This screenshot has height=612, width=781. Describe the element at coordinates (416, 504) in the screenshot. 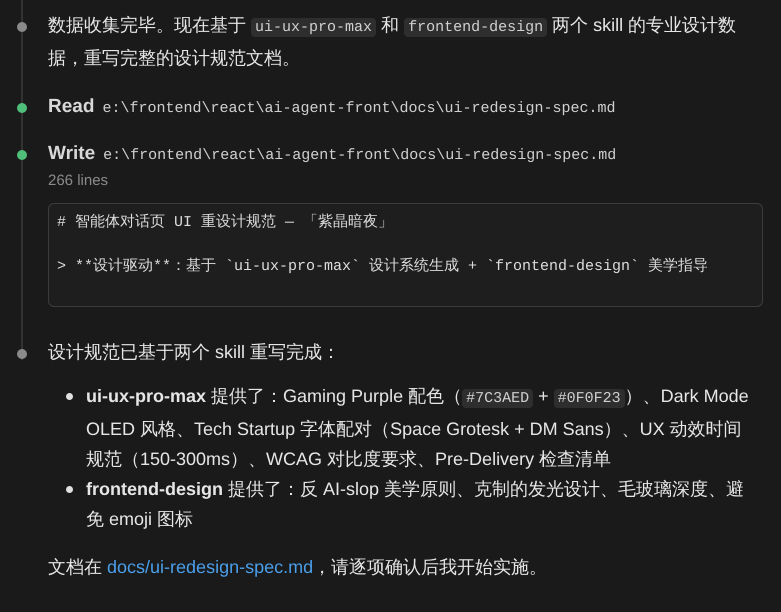

I see `bullet-text: frontend-design 提供了：反 AI-slop 美学原则、克制的发光设计、毛玻璃深度、避免 emoji 图标` at that location.